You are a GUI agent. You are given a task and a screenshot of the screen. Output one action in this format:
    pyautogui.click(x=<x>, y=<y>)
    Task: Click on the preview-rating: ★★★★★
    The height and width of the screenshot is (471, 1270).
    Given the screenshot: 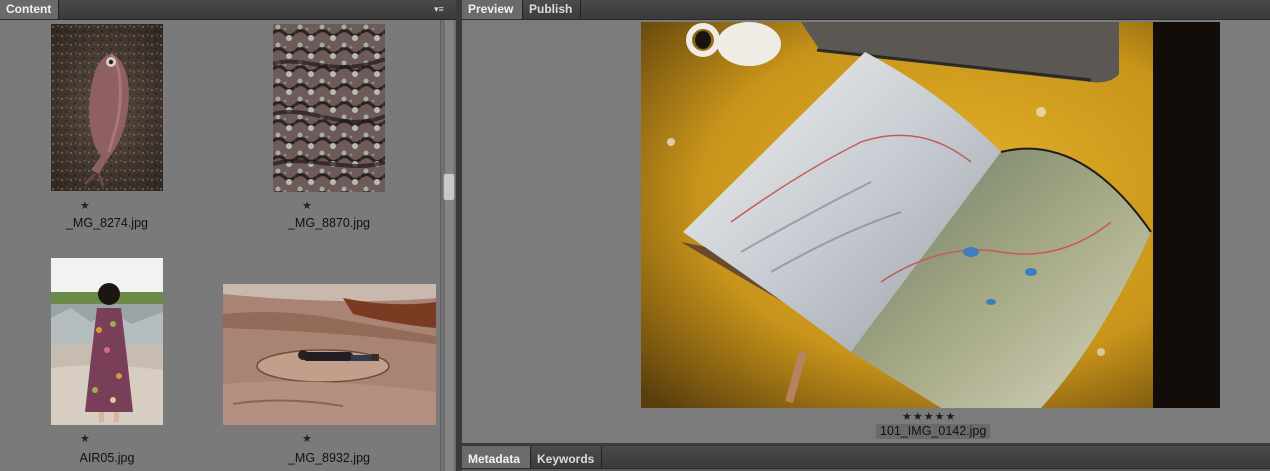 What is the action you would take?
    pyautogui.click(x=929, y=416)
    